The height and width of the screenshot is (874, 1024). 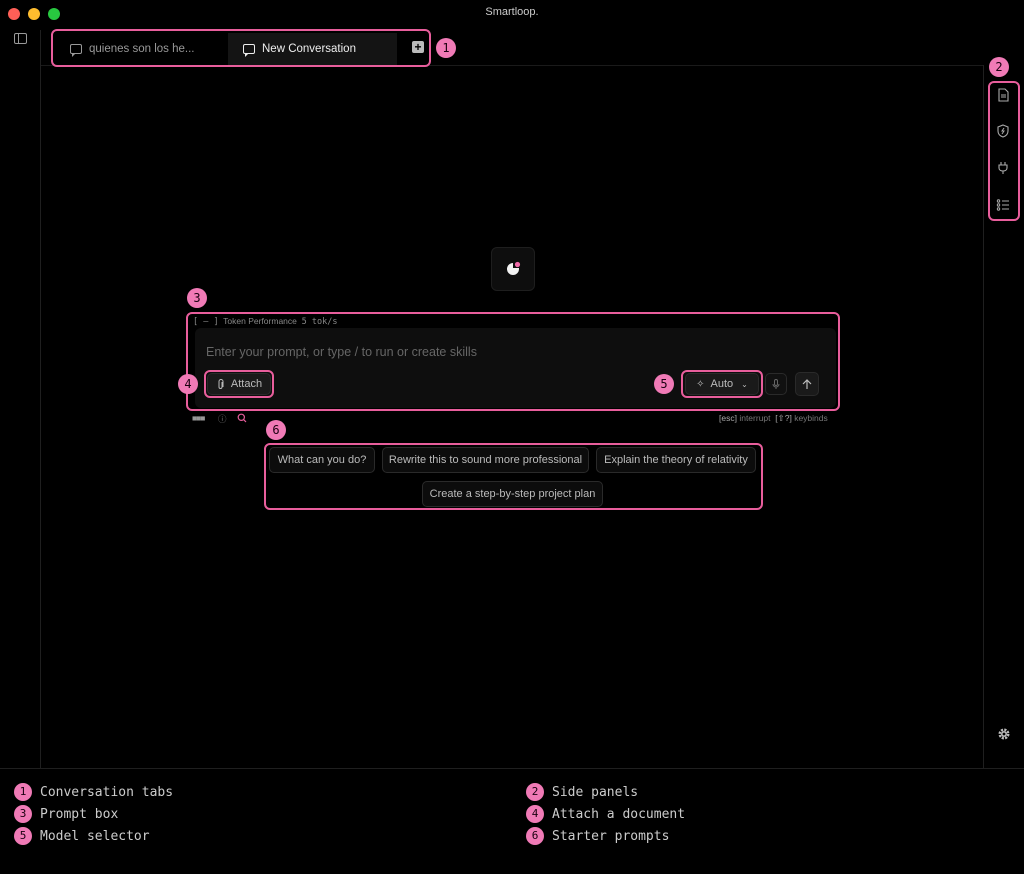 I want to click on right-divider, so click(x=983, y=416).